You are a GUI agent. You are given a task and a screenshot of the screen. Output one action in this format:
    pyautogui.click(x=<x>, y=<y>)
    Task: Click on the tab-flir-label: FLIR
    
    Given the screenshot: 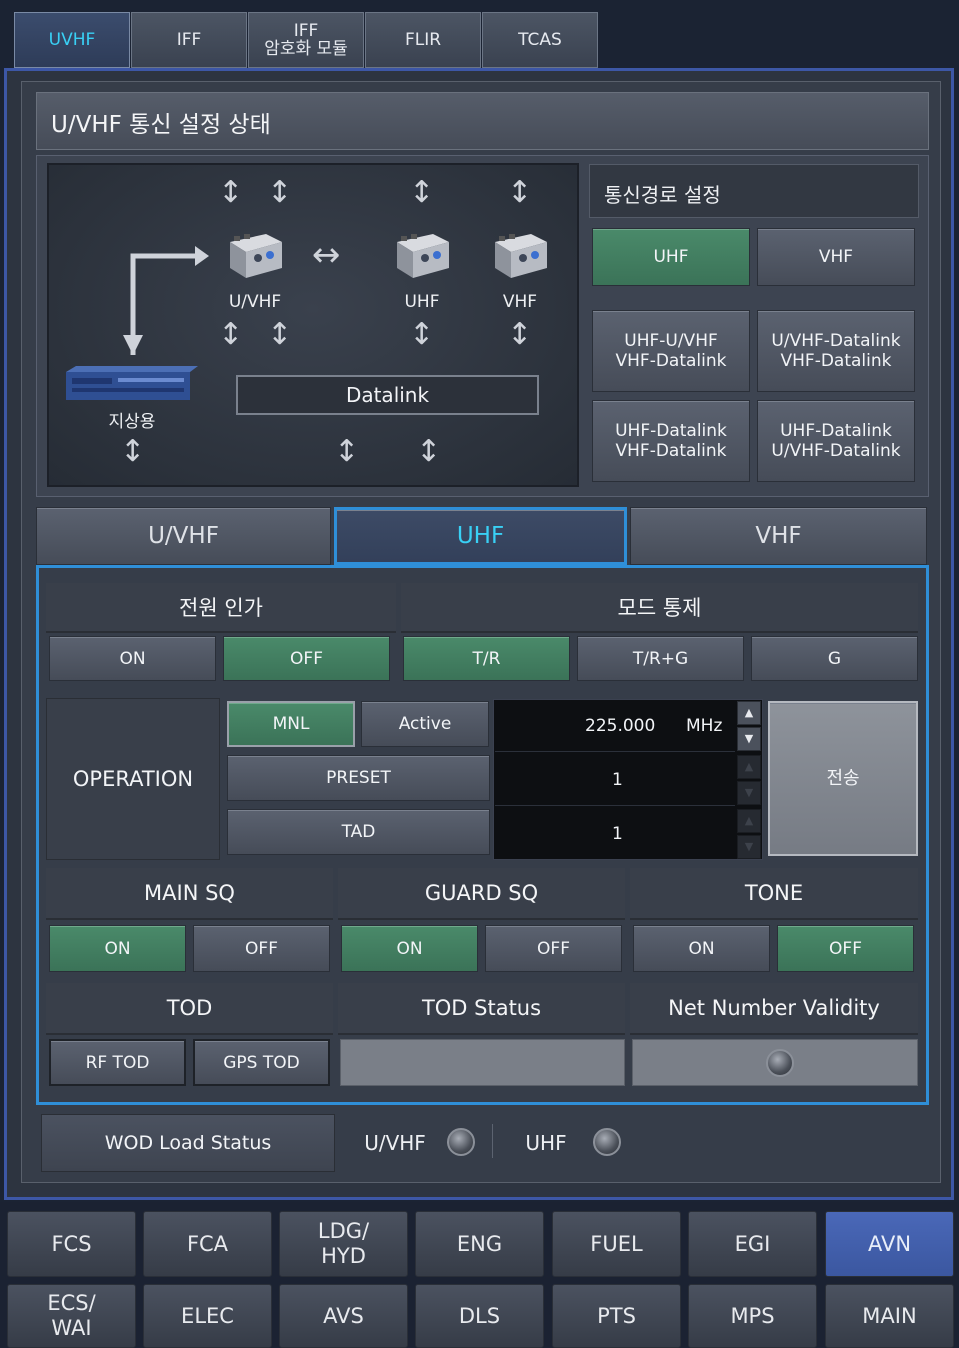 What is the action you would take?
    pyautogui.click(x=423, y=40)
    